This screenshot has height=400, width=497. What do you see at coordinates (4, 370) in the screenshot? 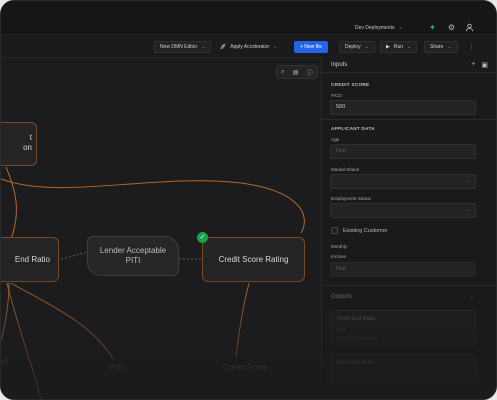
I see `input-label-line2: t` at bounding box center [4, 370].